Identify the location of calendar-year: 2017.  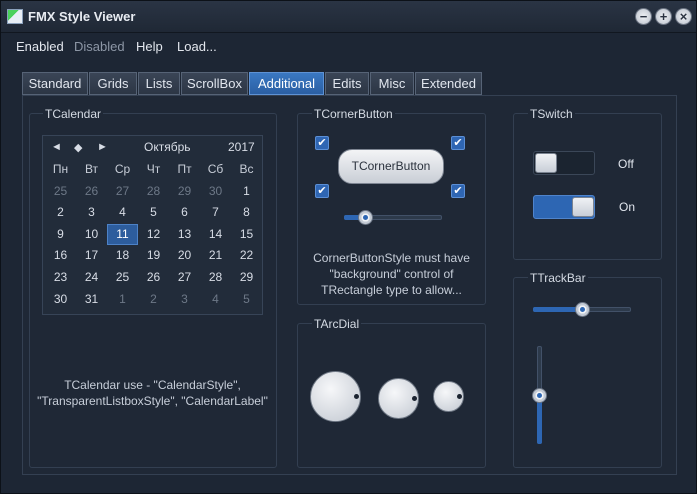
(241, 147).